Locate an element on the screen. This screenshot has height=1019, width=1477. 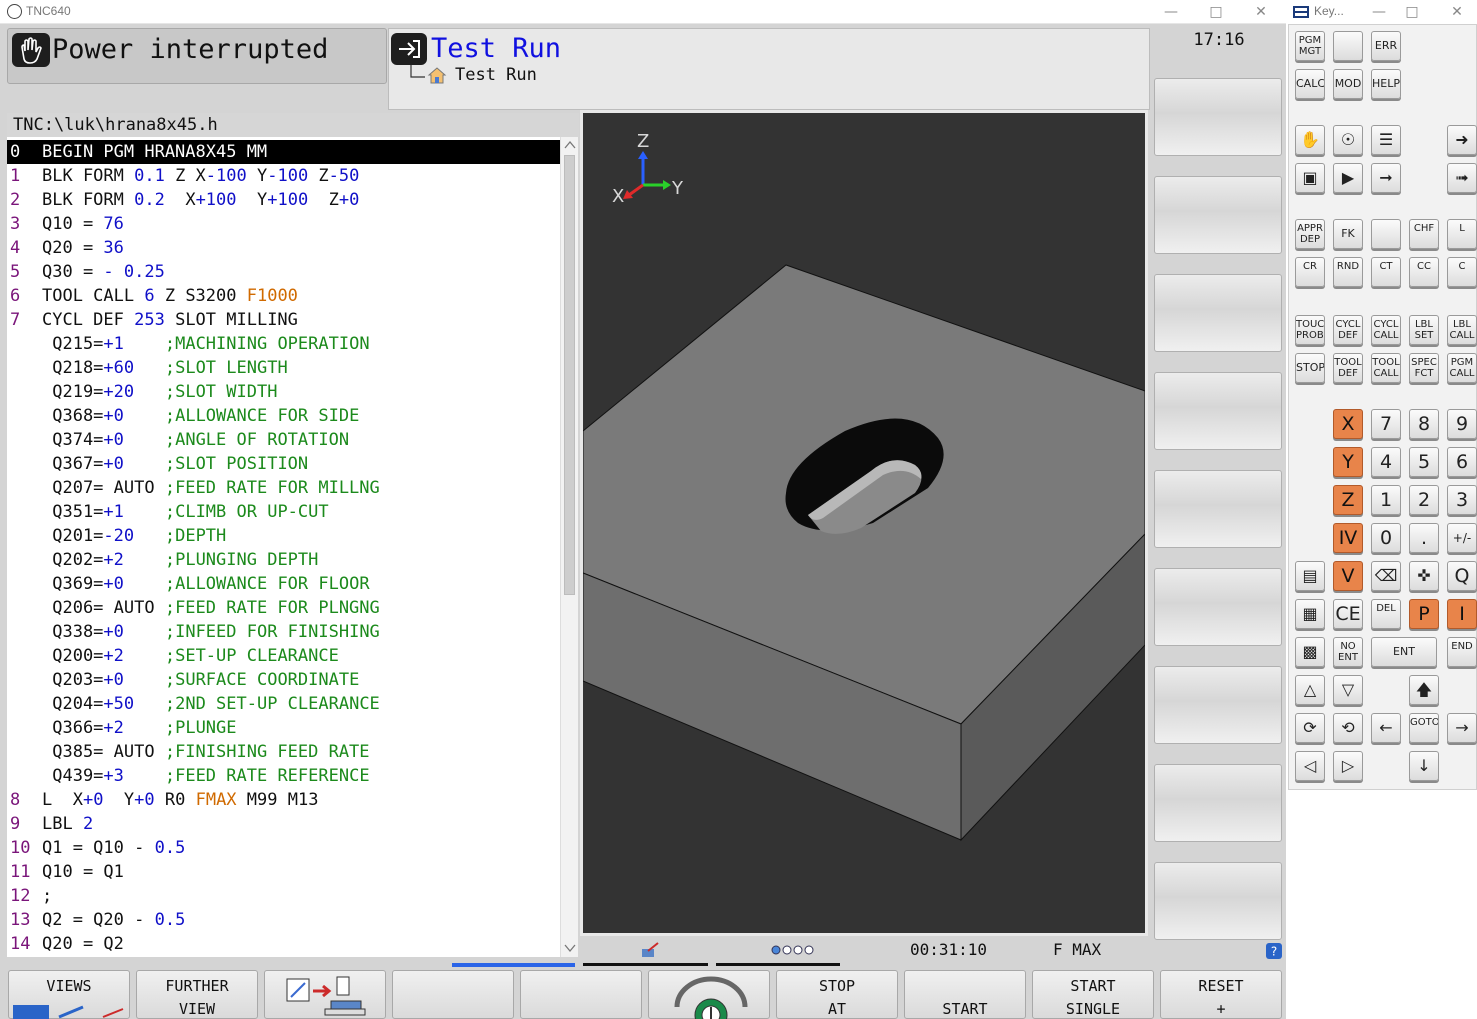
program-line: Q207= AUTO ;FEED RATE FOR MILLNG is located at coordinates (283, 488).